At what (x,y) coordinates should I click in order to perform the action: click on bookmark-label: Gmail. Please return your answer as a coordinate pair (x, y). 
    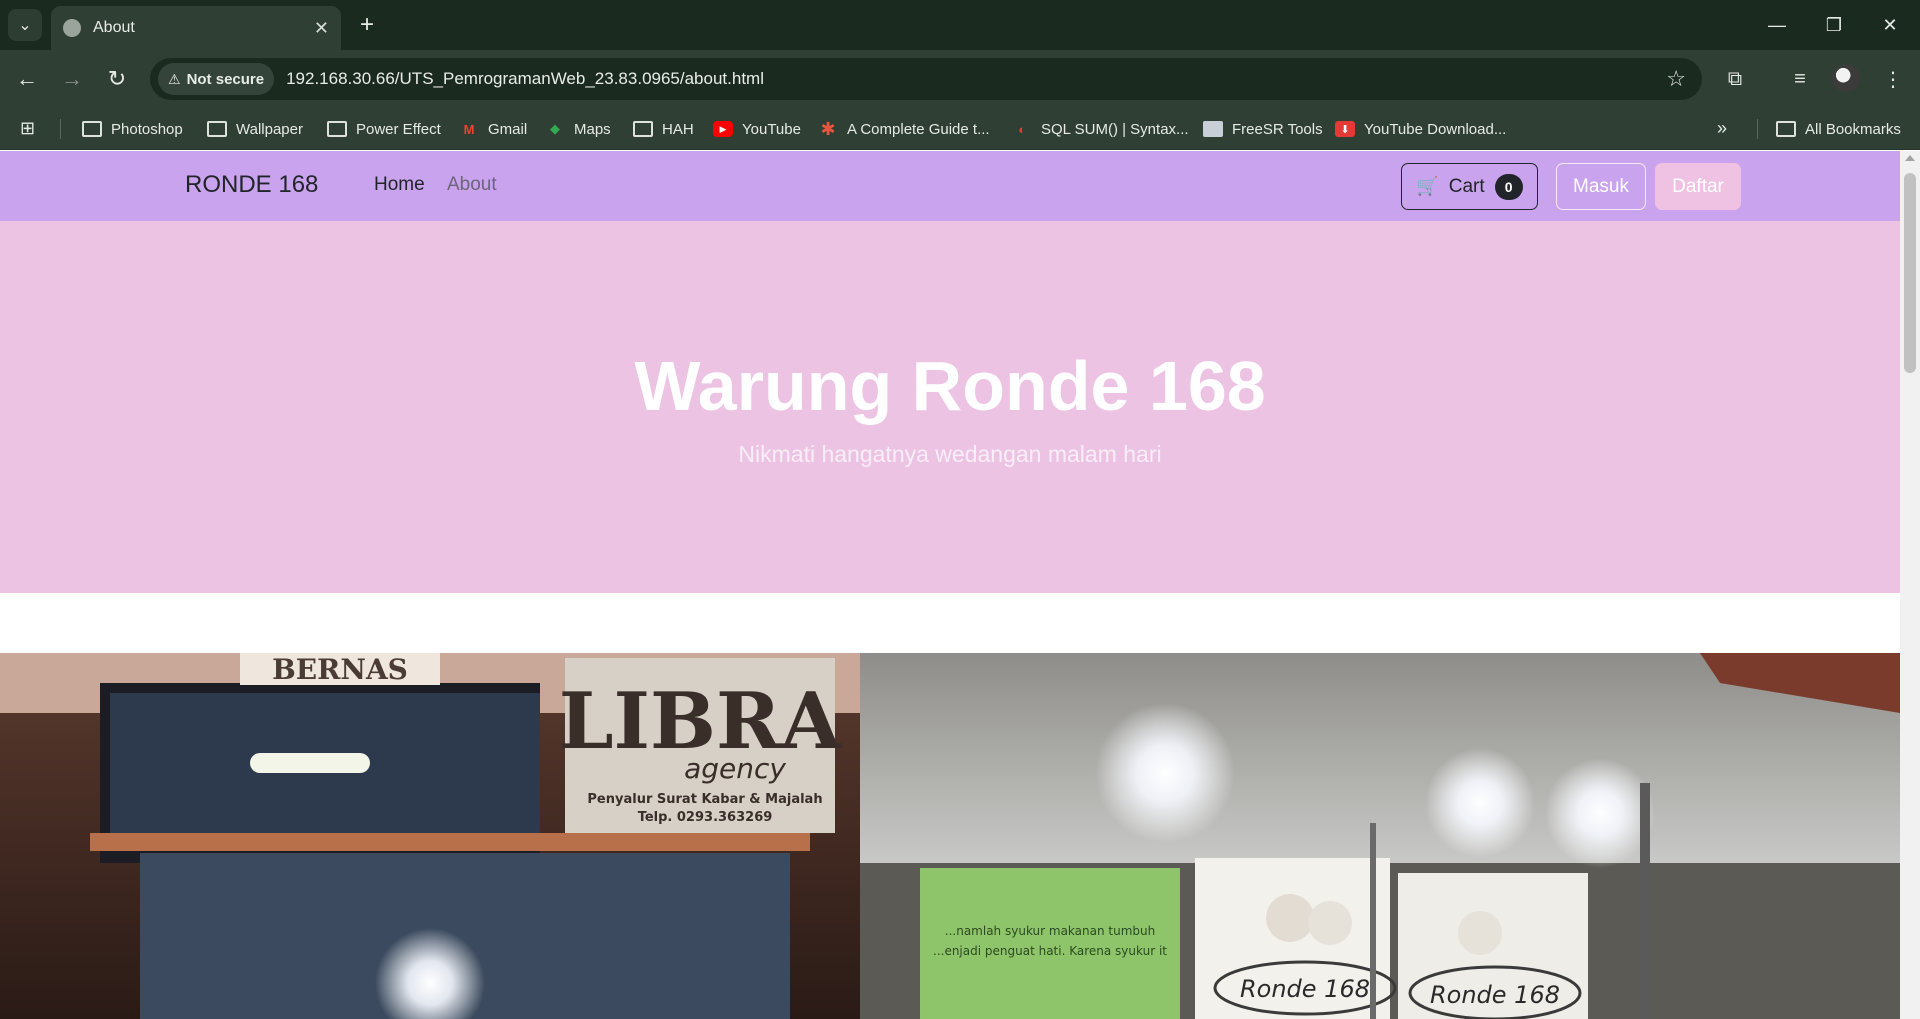
    Looking at the image, I should click on (508, 129).